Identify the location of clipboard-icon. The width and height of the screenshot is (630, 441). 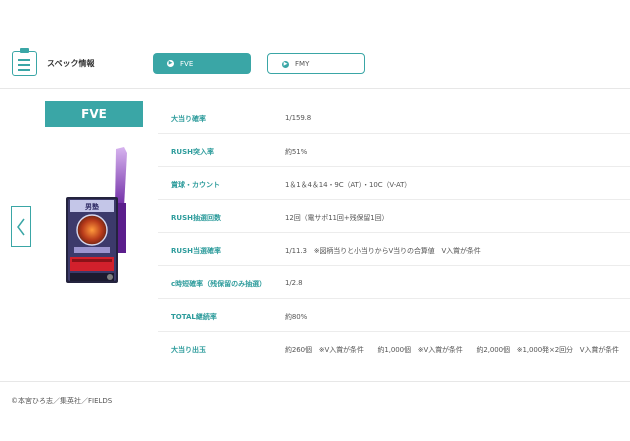
(24, 62).